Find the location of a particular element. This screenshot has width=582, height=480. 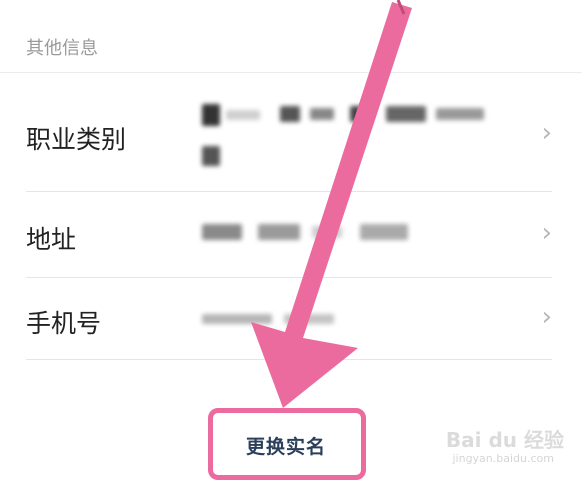

row-divider is located at coordinates (289, 359).